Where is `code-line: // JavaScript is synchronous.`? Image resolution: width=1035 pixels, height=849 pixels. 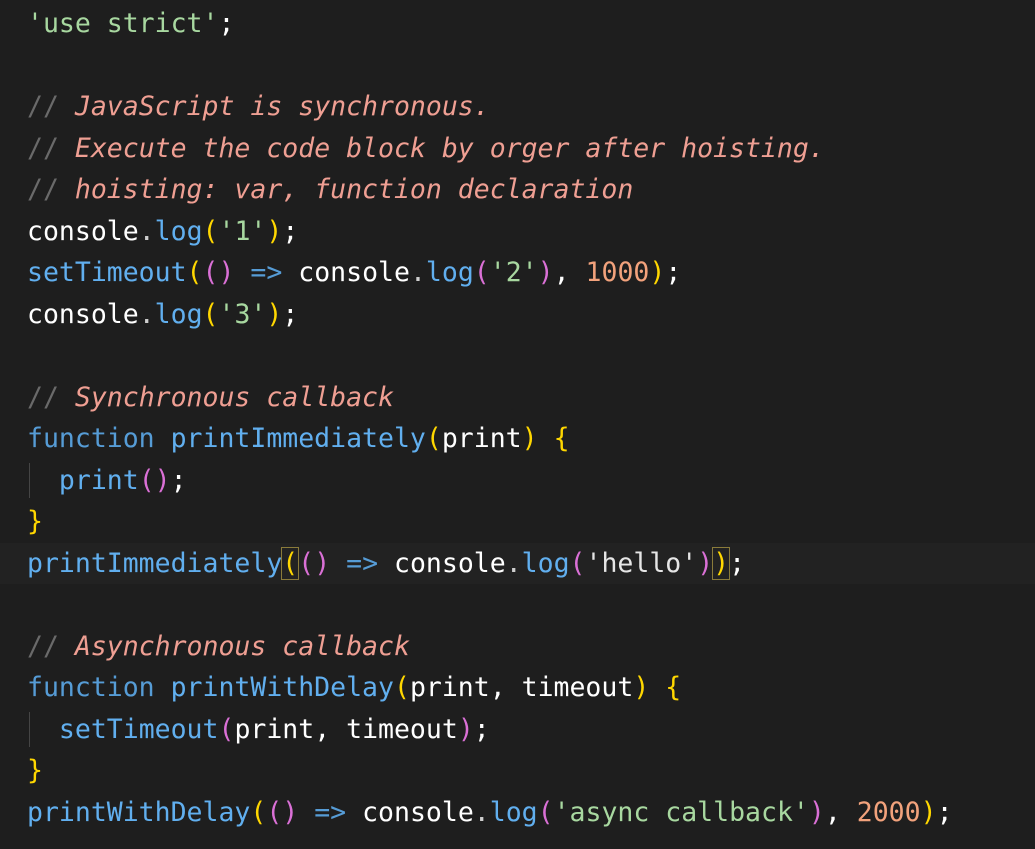 code-line: // JavaScript is synchronous. is located at coordinates (517, 107).